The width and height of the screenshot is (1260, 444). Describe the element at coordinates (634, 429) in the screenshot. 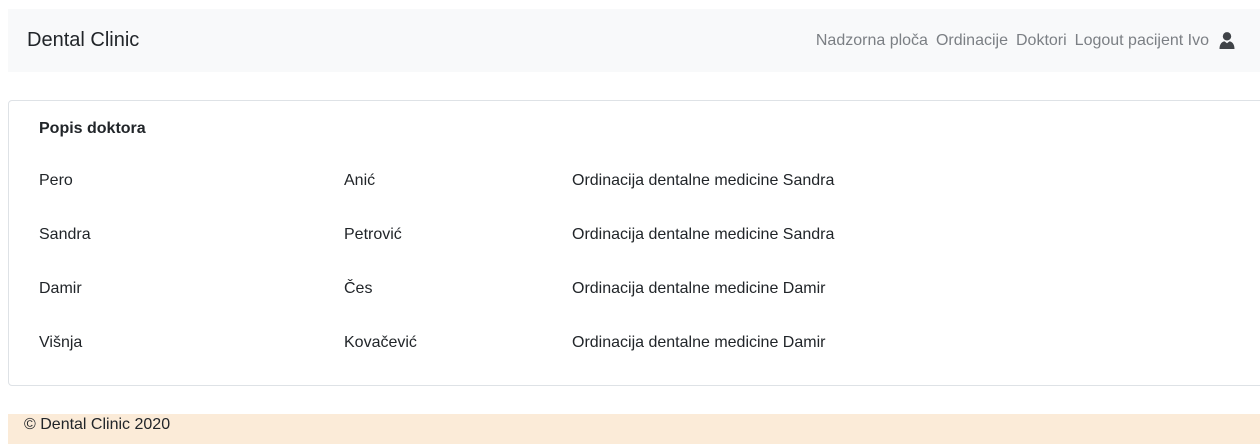

I see `page-footer: © Dental Clinic 2020` at that location.